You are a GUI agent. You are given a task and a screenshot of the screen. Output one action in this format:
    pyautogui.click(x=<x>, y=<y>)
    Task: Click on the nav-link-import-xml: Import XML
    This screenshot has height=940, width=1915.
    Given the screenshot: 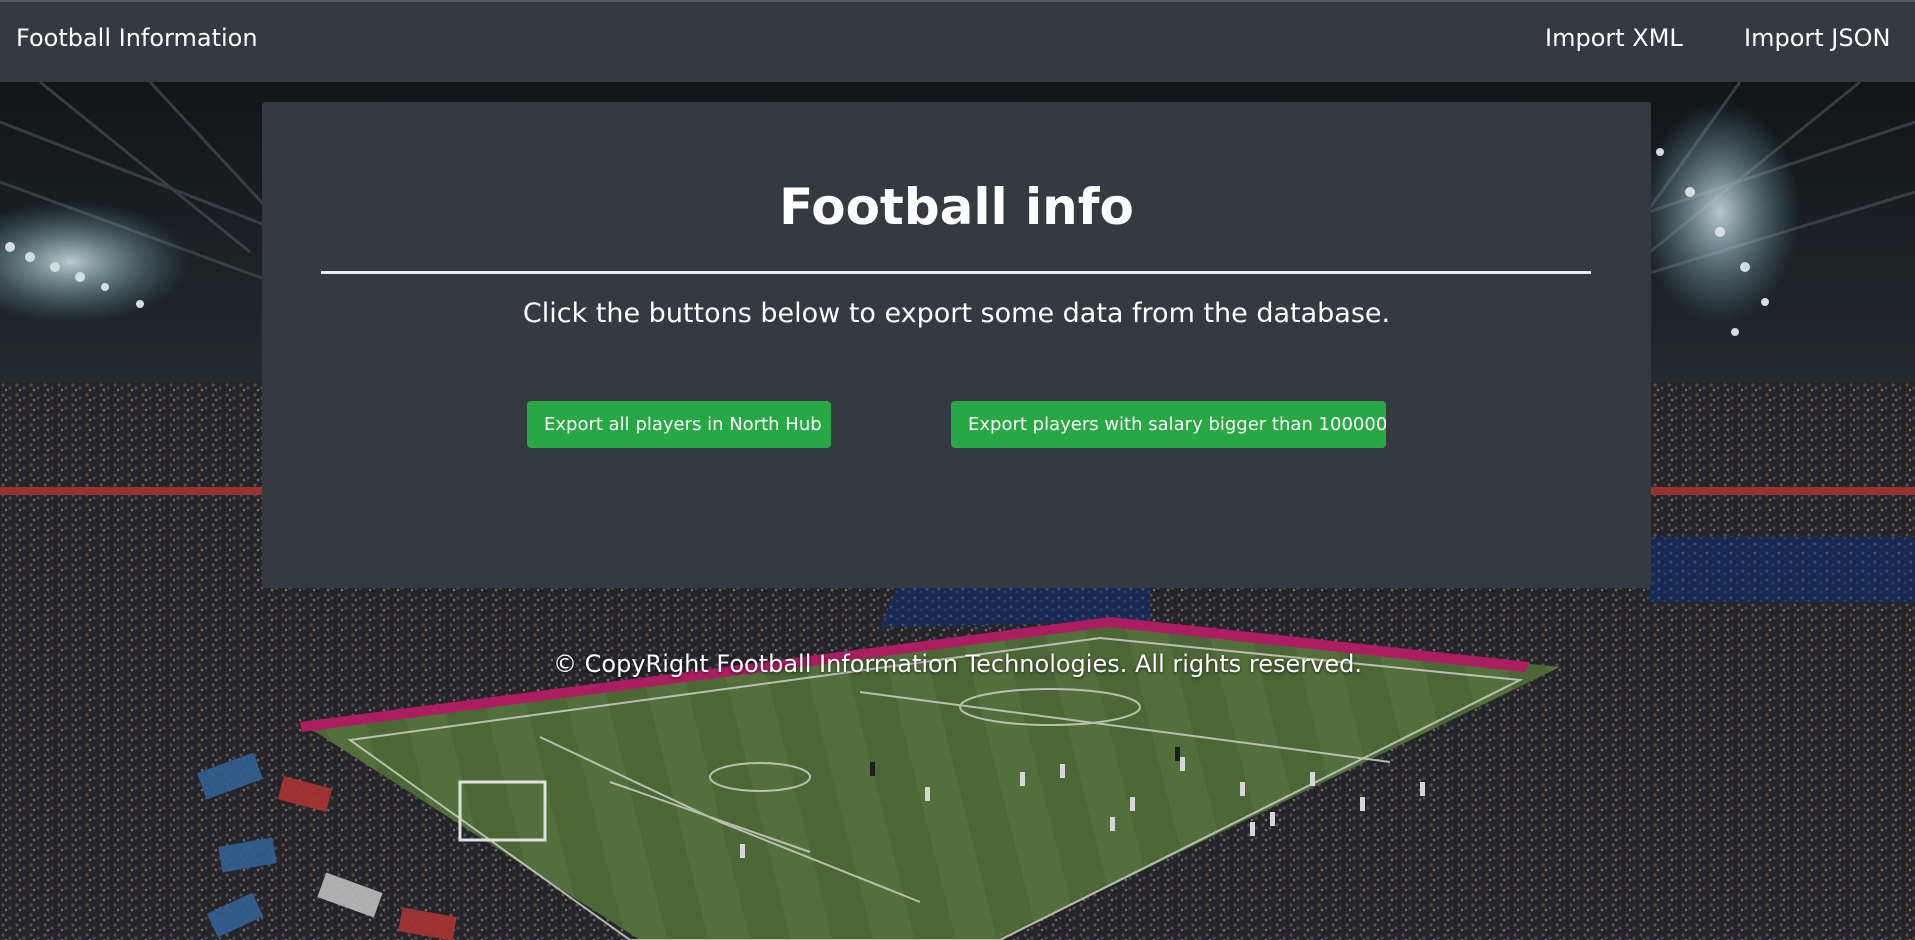 What is the action you would take?
    pyautogui.click(x=1614, y=38)
    